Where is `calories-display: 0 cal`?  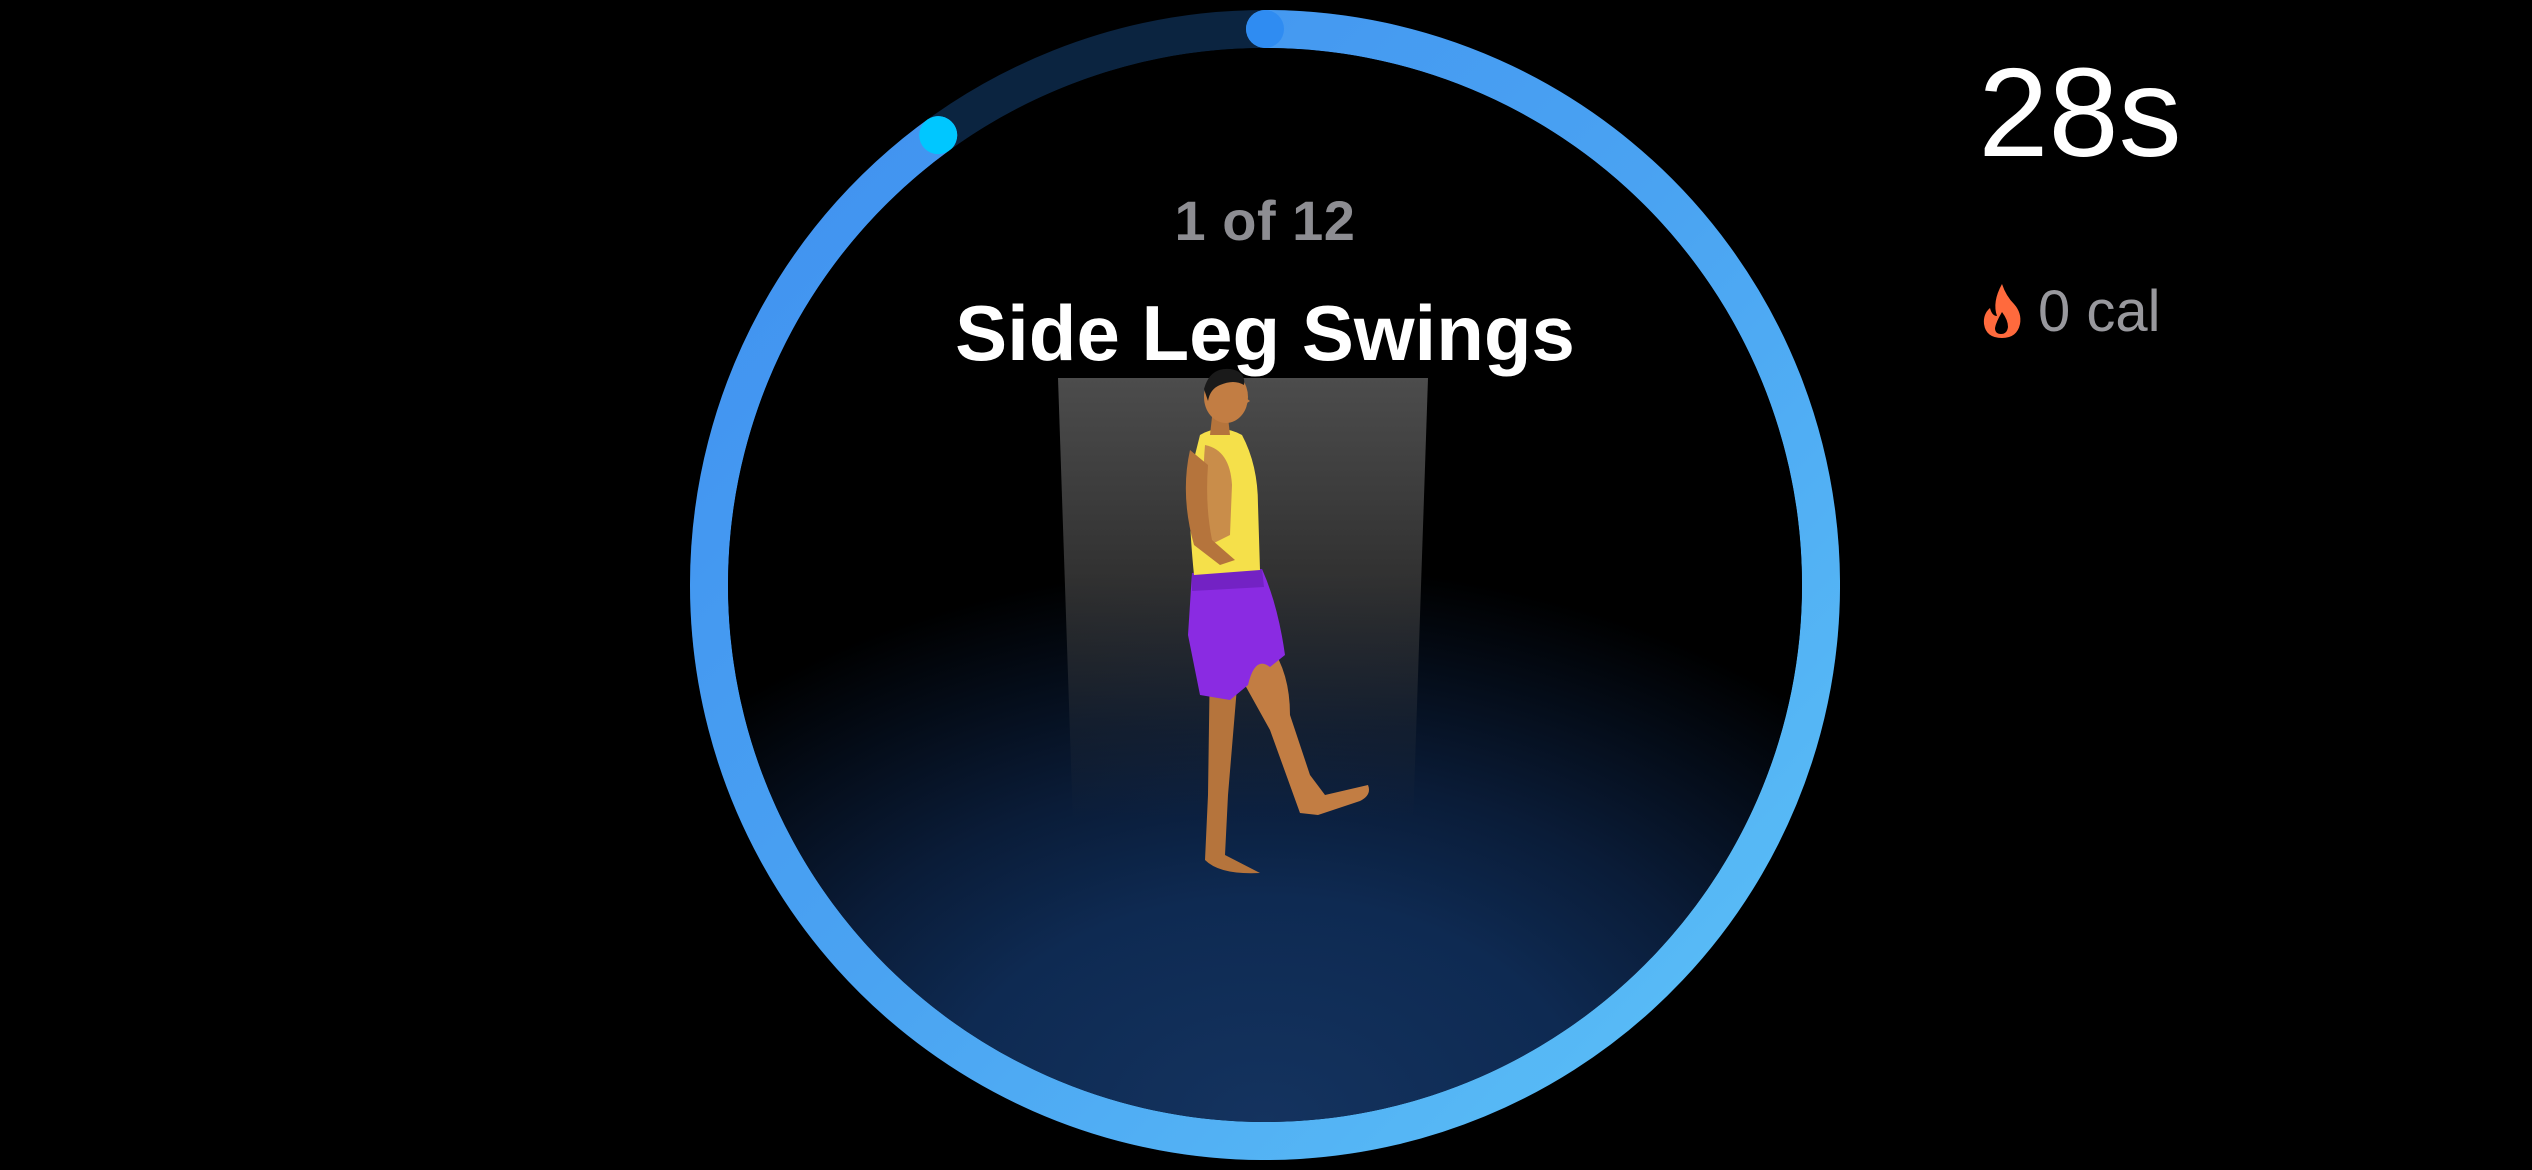 calories-display: 0 cal is located at coordinates (2070, 311).